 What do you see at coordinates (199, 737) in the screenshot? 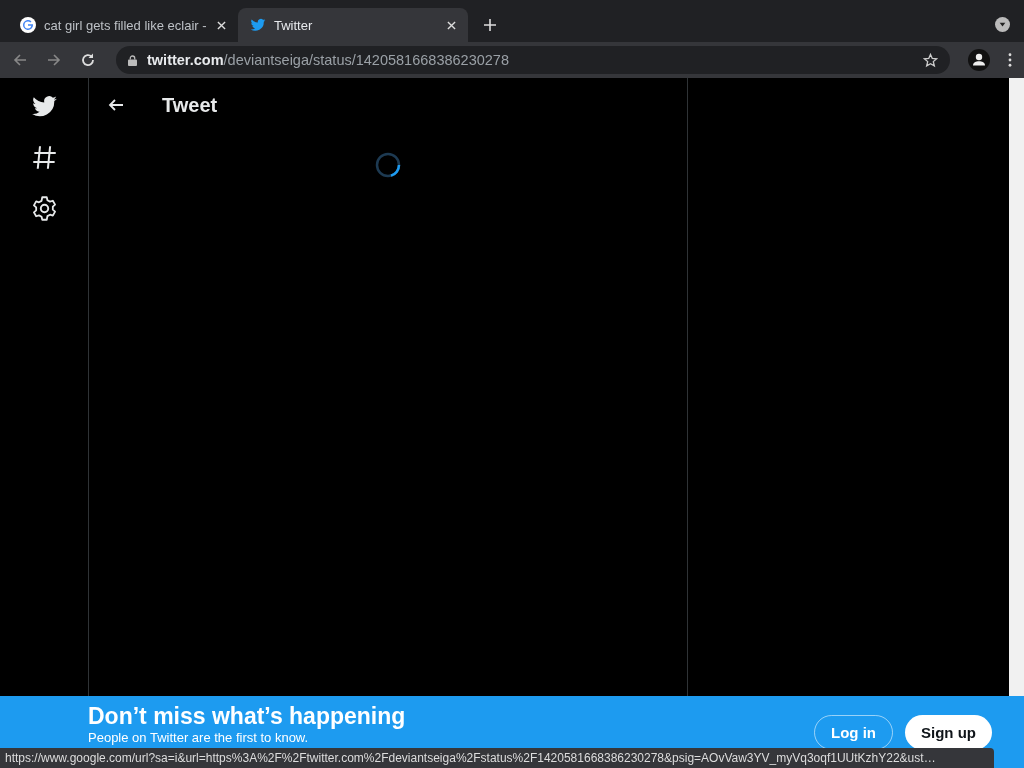
I see `banner-subline: People on Twitter are the first to know.` at bounding box center [199, 737].